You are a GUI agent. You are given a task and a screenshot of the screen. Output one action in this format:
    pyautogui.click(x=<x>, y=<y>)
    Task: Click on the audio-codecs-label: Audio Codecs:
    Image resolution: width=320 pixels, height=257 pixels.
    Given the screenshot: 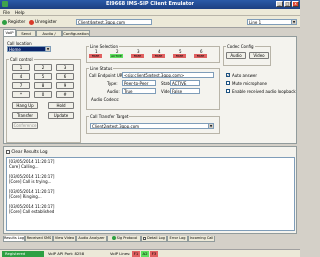 What is the action you would take?
    pyautogui.click(x=105, y=99)
    